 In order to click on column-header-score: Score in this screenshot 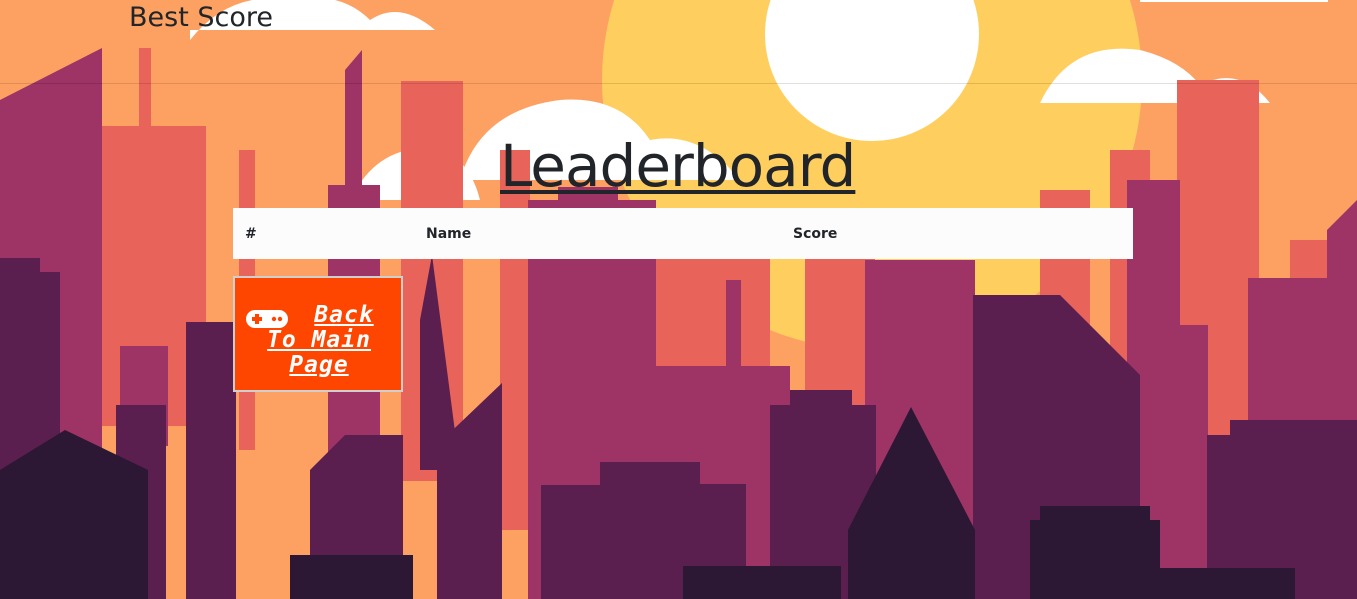, I will do `click(815, 233)`.